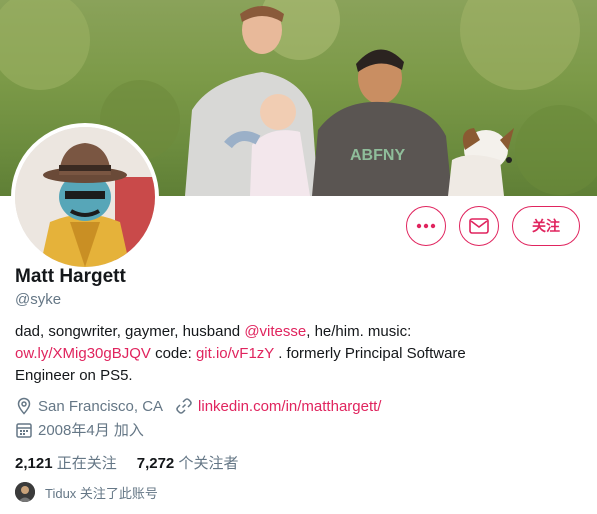 This screenshot has width=597, height=514. Describe the element at coordinates (546, 226) in the screenshot. I see `follow-button: 关注` at that location.